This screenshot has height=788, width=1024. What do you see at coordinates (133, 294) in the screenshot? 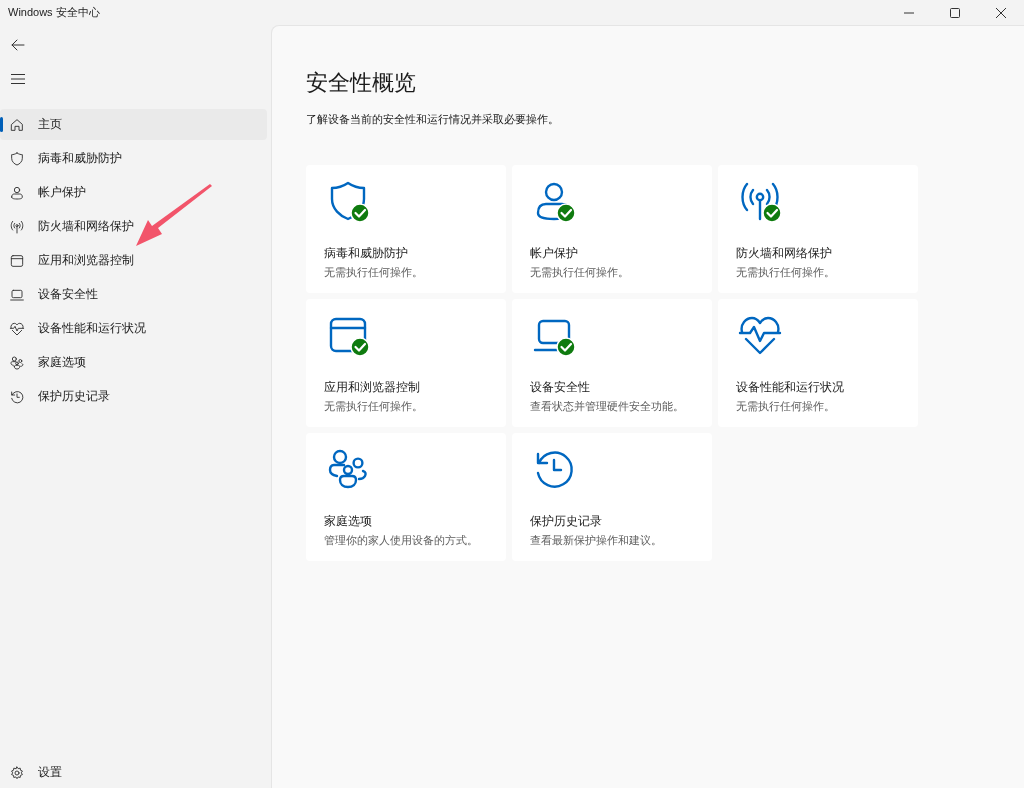
I see `nav-item: 设备安全性` at bounding box center [133, 294].